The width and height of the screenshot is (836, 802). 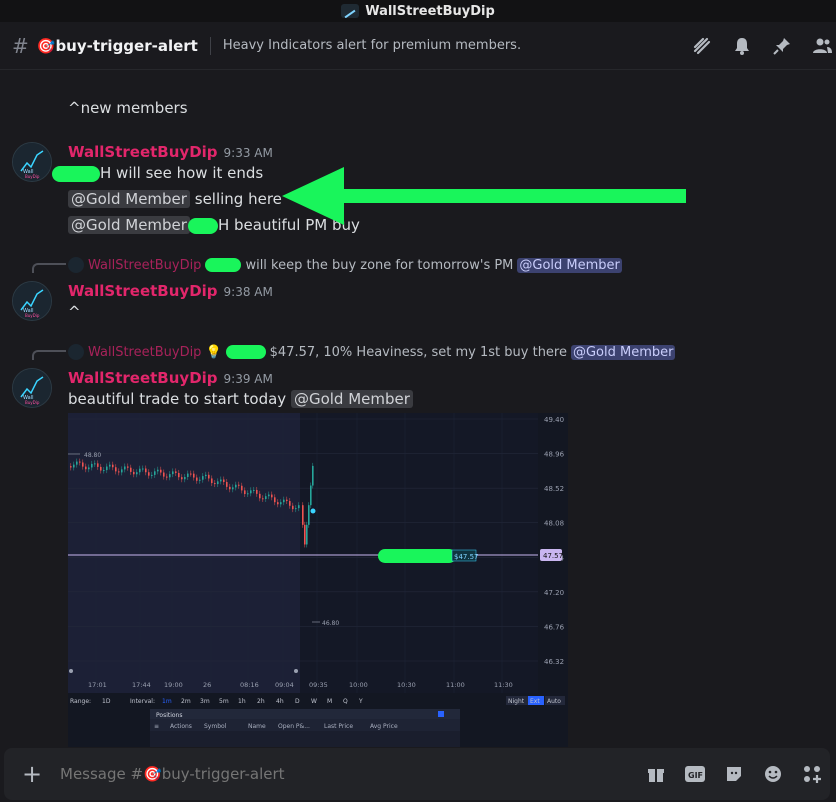 I want to click on sticker-icon, so click(x=734, y=774).